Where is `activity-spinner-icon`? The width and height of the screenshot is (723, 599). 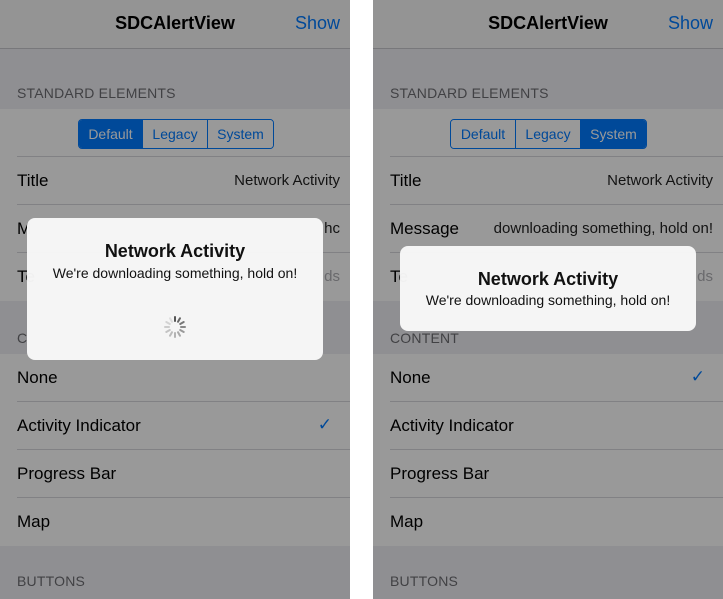 activity-spinner-icon is located at coordinates (175, 327).